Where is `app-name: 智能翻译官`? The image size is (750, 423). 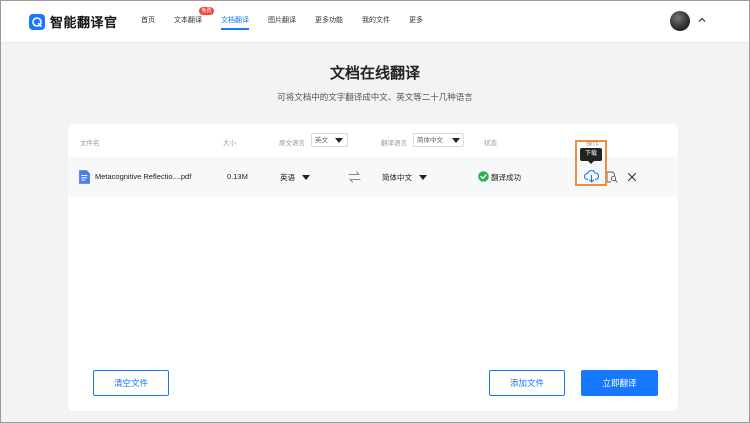
app-name: 智能翻译官 is located at coordinates (84, 22).